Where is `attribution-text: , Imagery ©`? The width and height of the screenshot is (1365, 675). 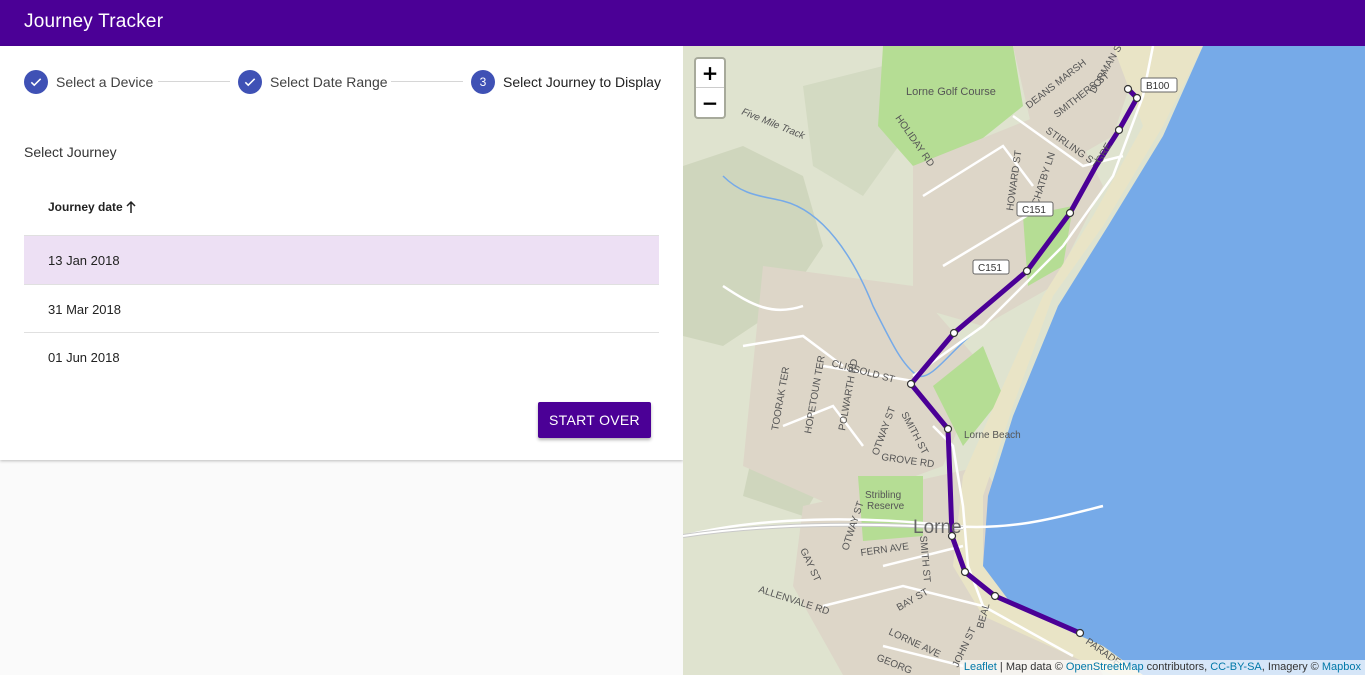
attribution-text: , Imagery © is located at coordinates (1291, 667).